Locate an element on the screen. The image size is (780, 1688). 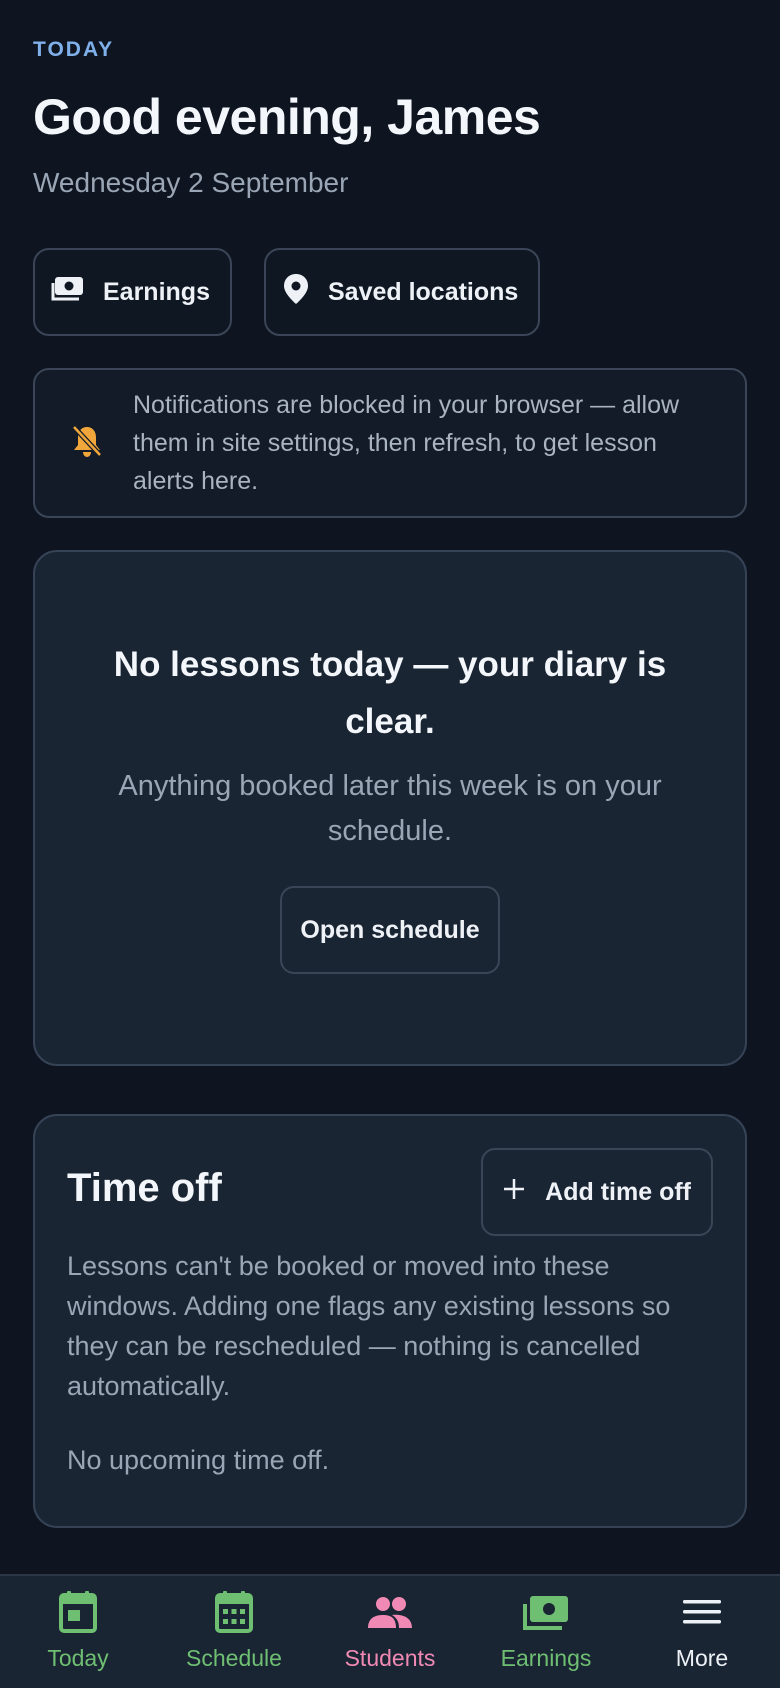
tab-schedule: Schedule is located at coordinates (234, 1632).